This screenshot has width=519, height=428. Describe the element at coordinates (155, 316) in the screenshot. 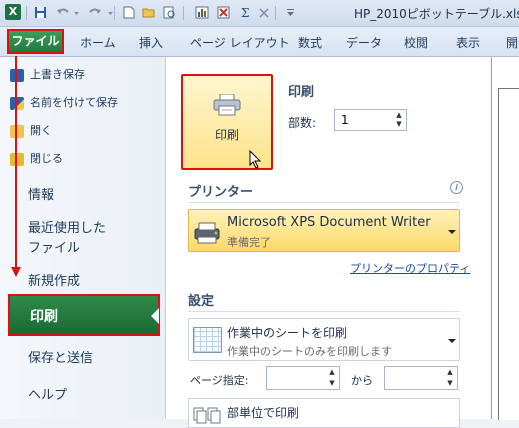

I see `selection-notch` at that location.